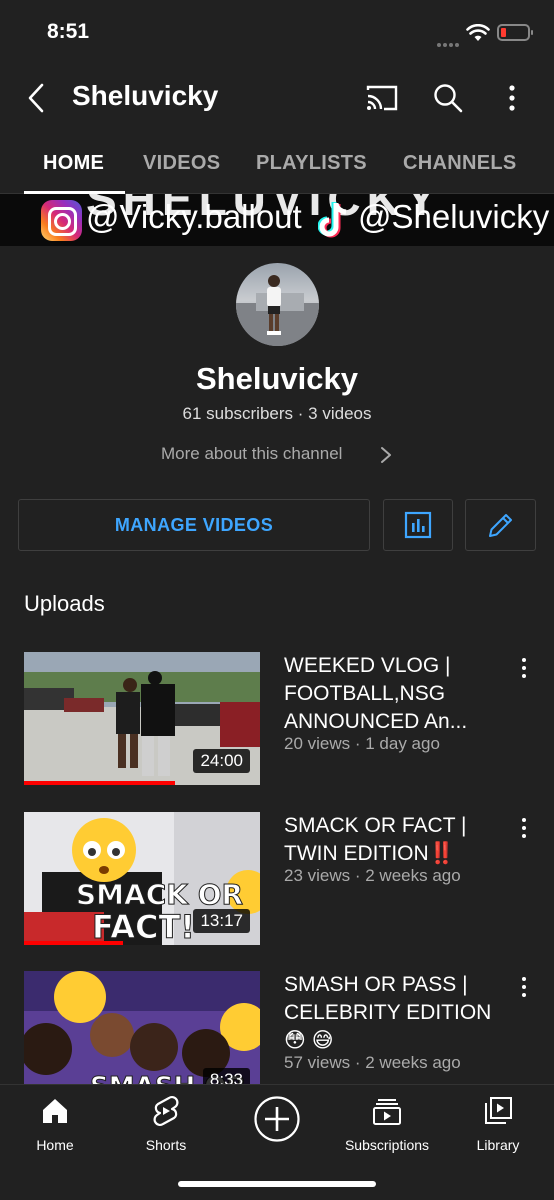  I want to click on library-icon, so click(498, 1111).